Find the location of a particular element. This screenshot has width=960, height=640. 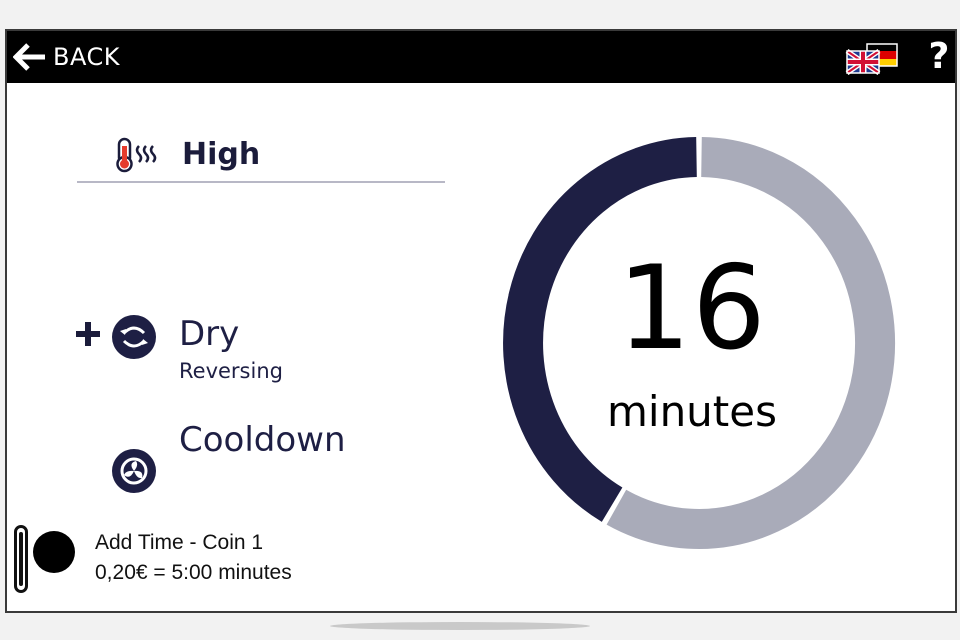

heat-level-label: High is located at coordinates (221, 154).